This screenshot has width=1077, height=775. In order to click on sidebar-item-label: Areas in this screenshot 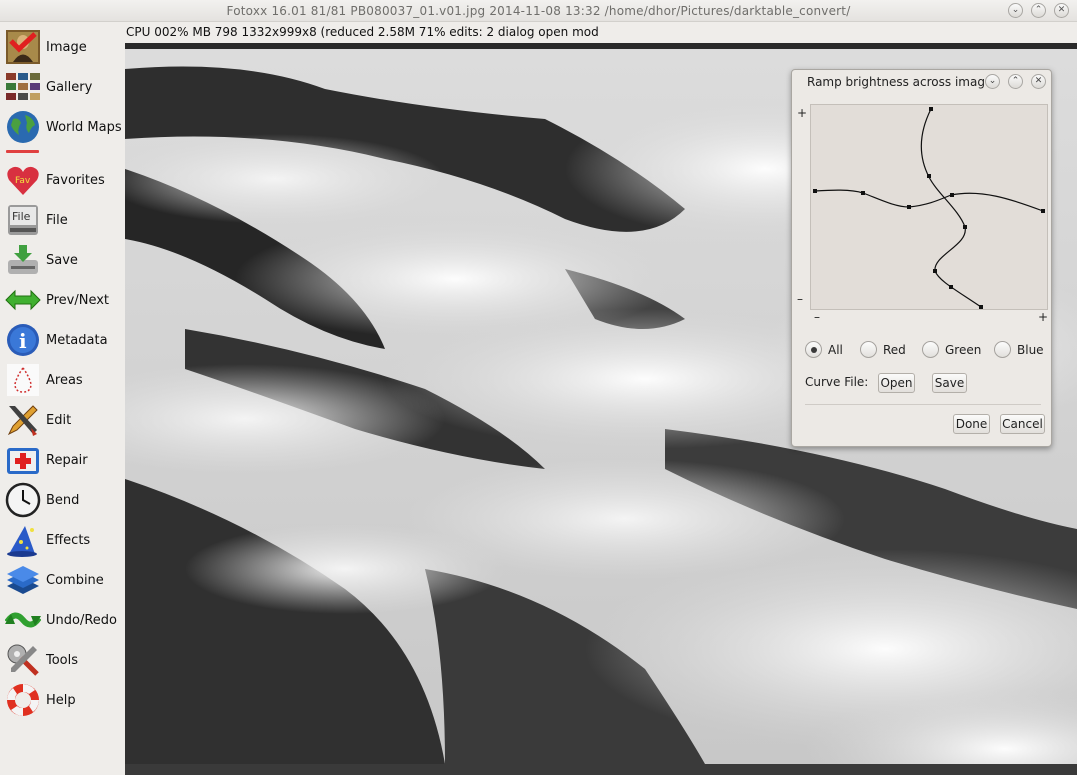, I will do `click(64, 380)`.